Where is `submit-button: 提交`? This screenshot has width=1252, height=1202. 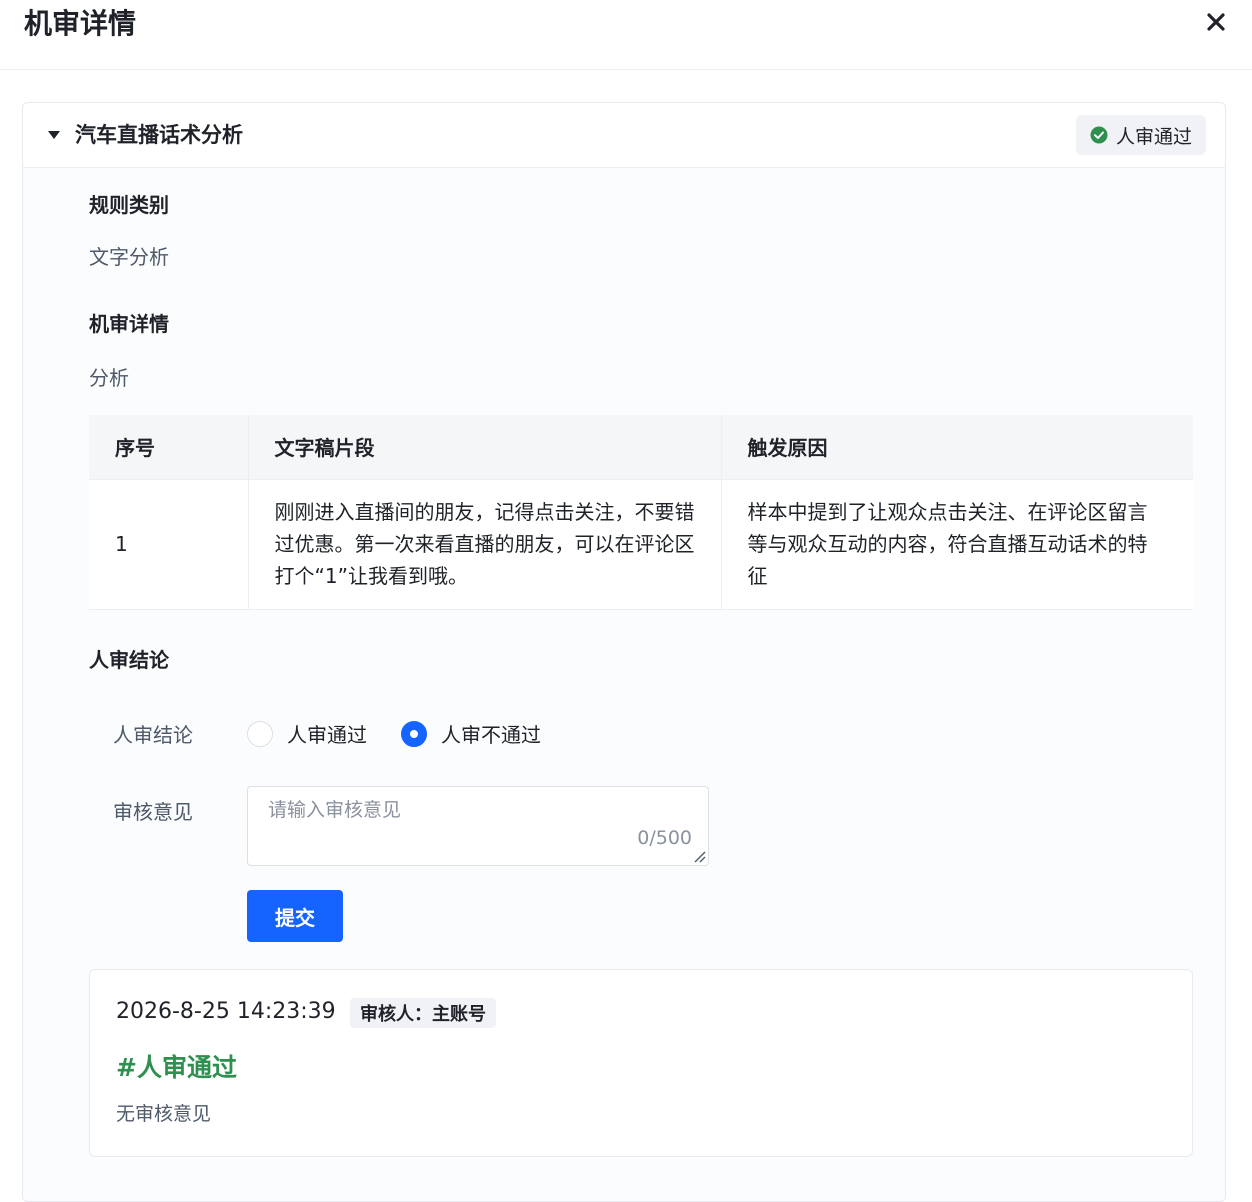 submit-button: 提交 is located at coordinates (295, 916).